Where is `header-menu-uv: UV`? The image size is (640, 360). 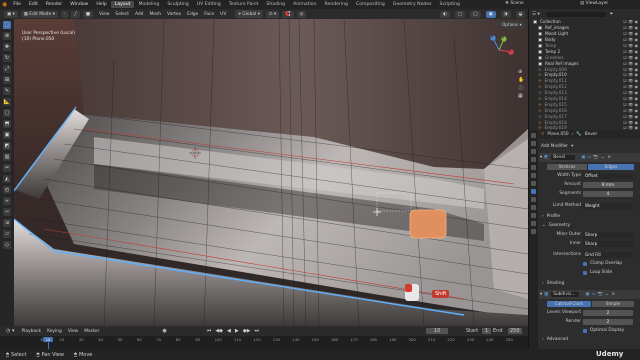
header-menu-uv: UV is located at coordinates (223, 14).